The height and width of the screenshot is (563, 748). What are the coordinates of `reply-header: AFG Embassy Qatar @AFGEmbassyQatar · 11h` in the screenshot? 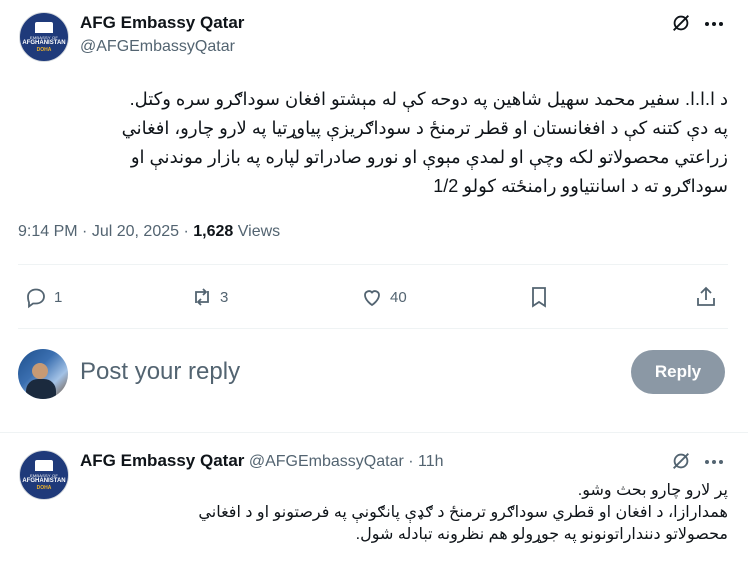 It's located at (262, 461).